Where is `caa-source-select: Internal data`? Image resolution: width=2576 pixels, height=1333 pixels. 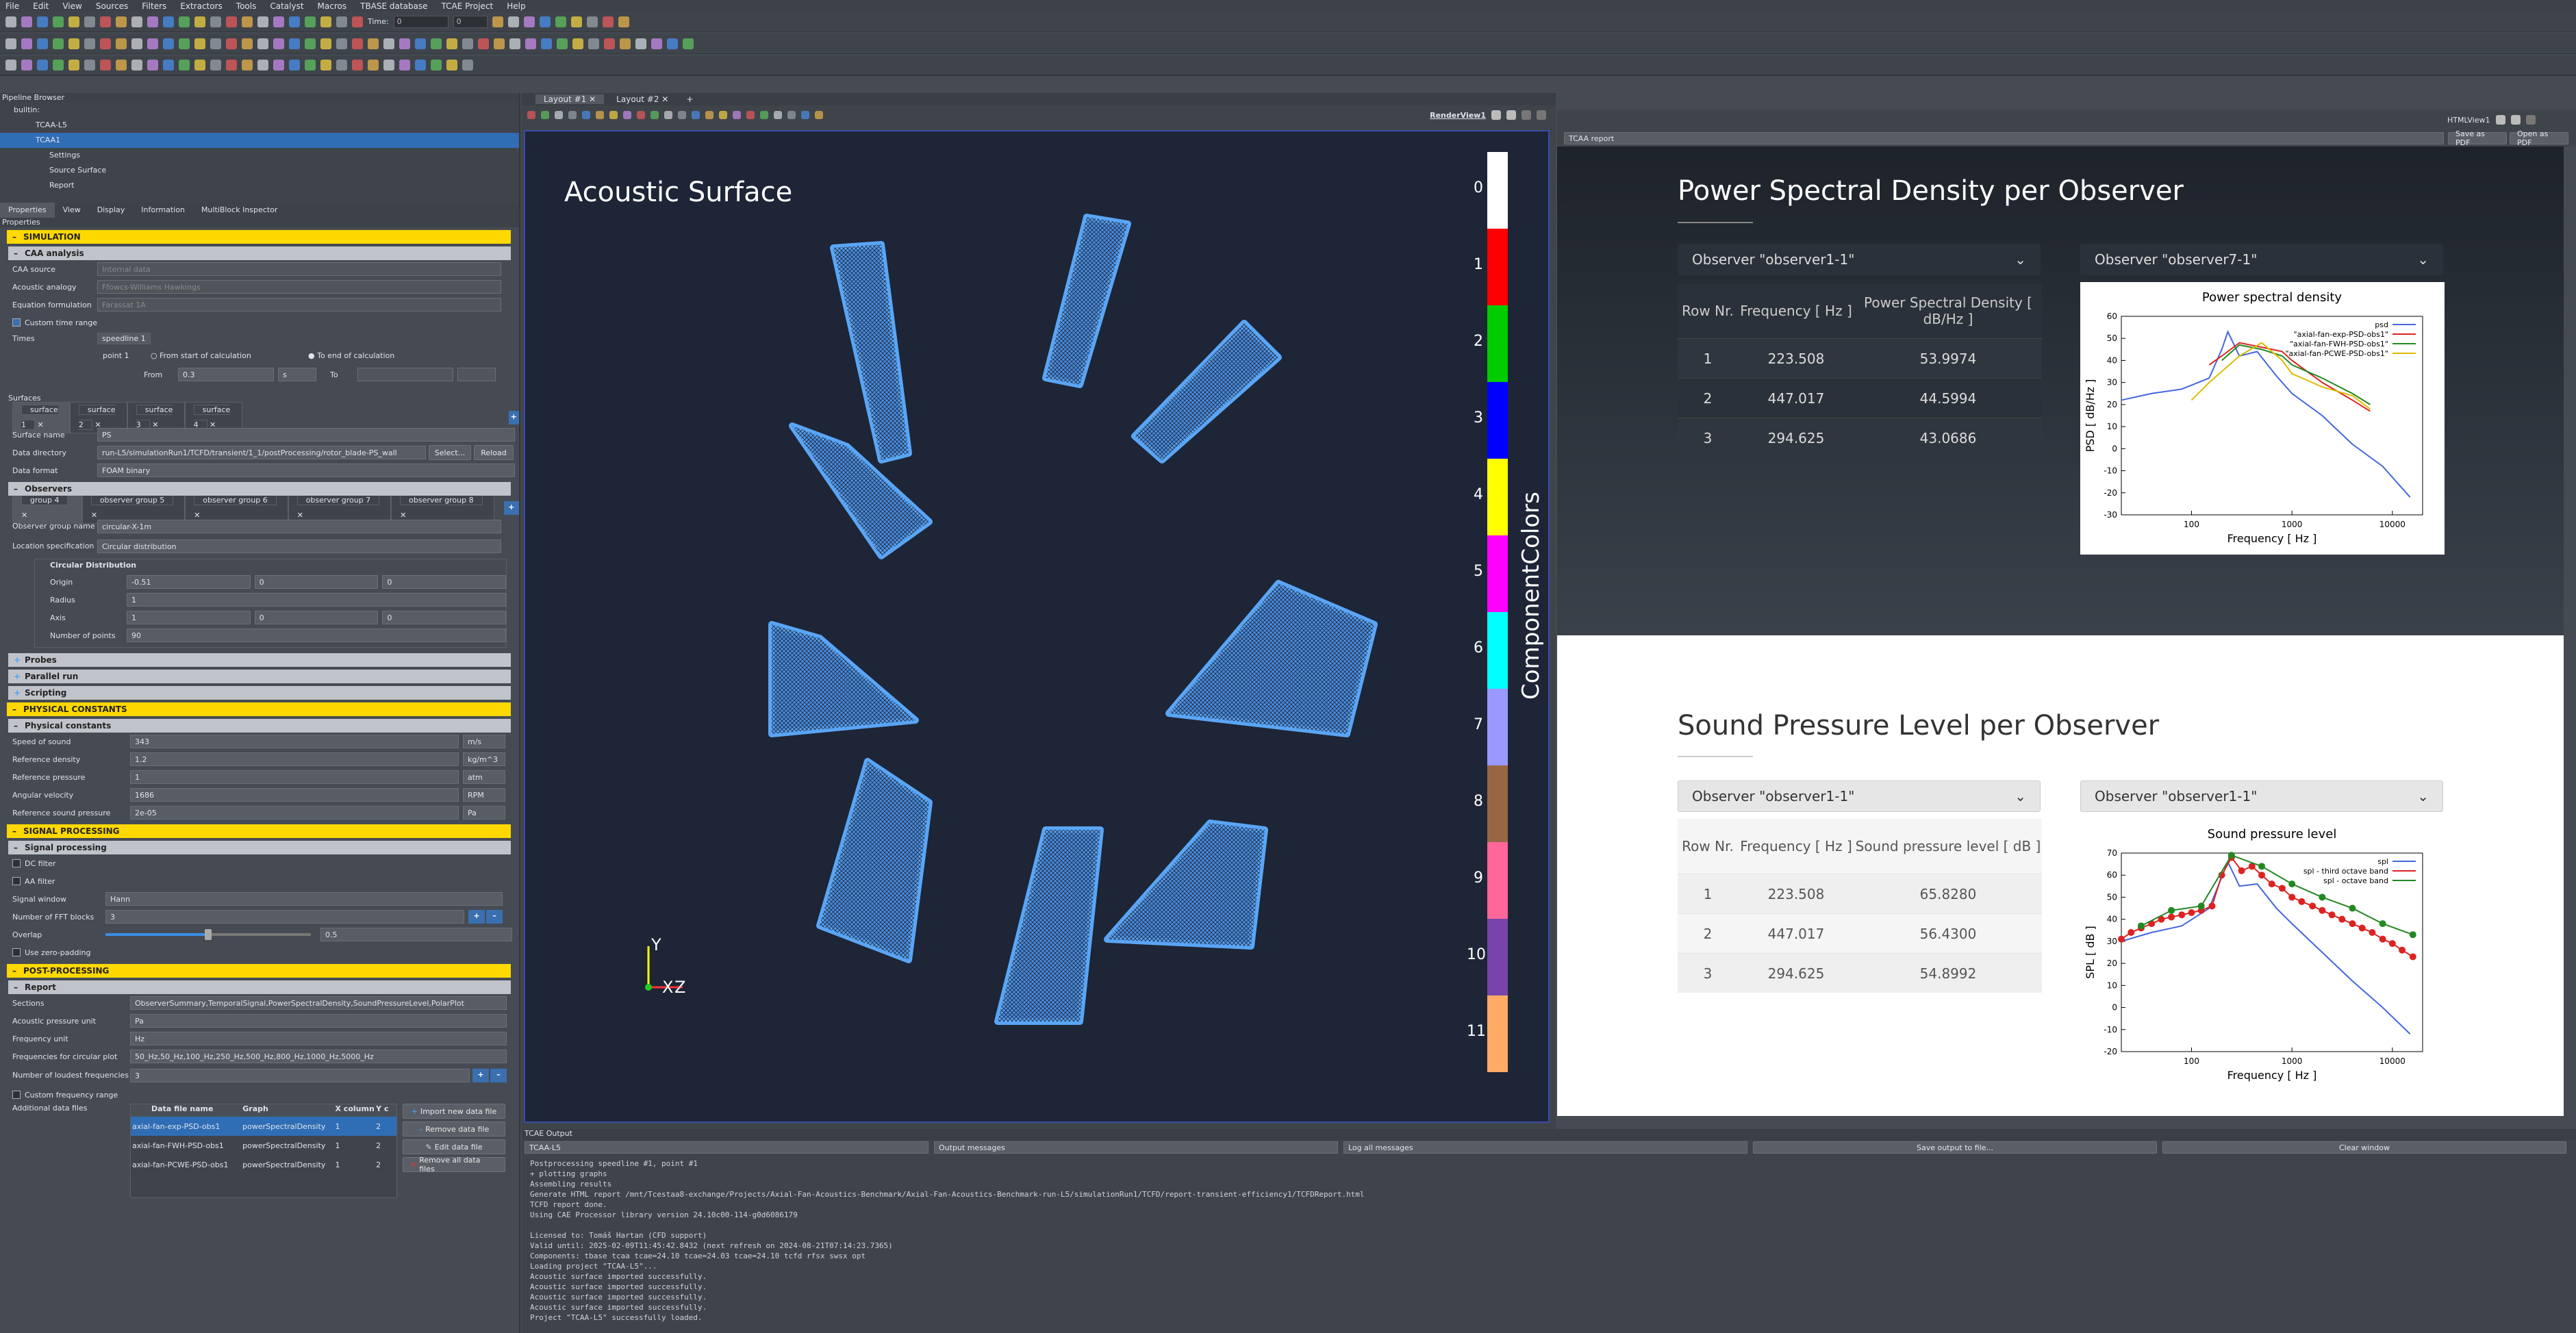
caa-source-select: Internal data is located at coordinates (299, 269).